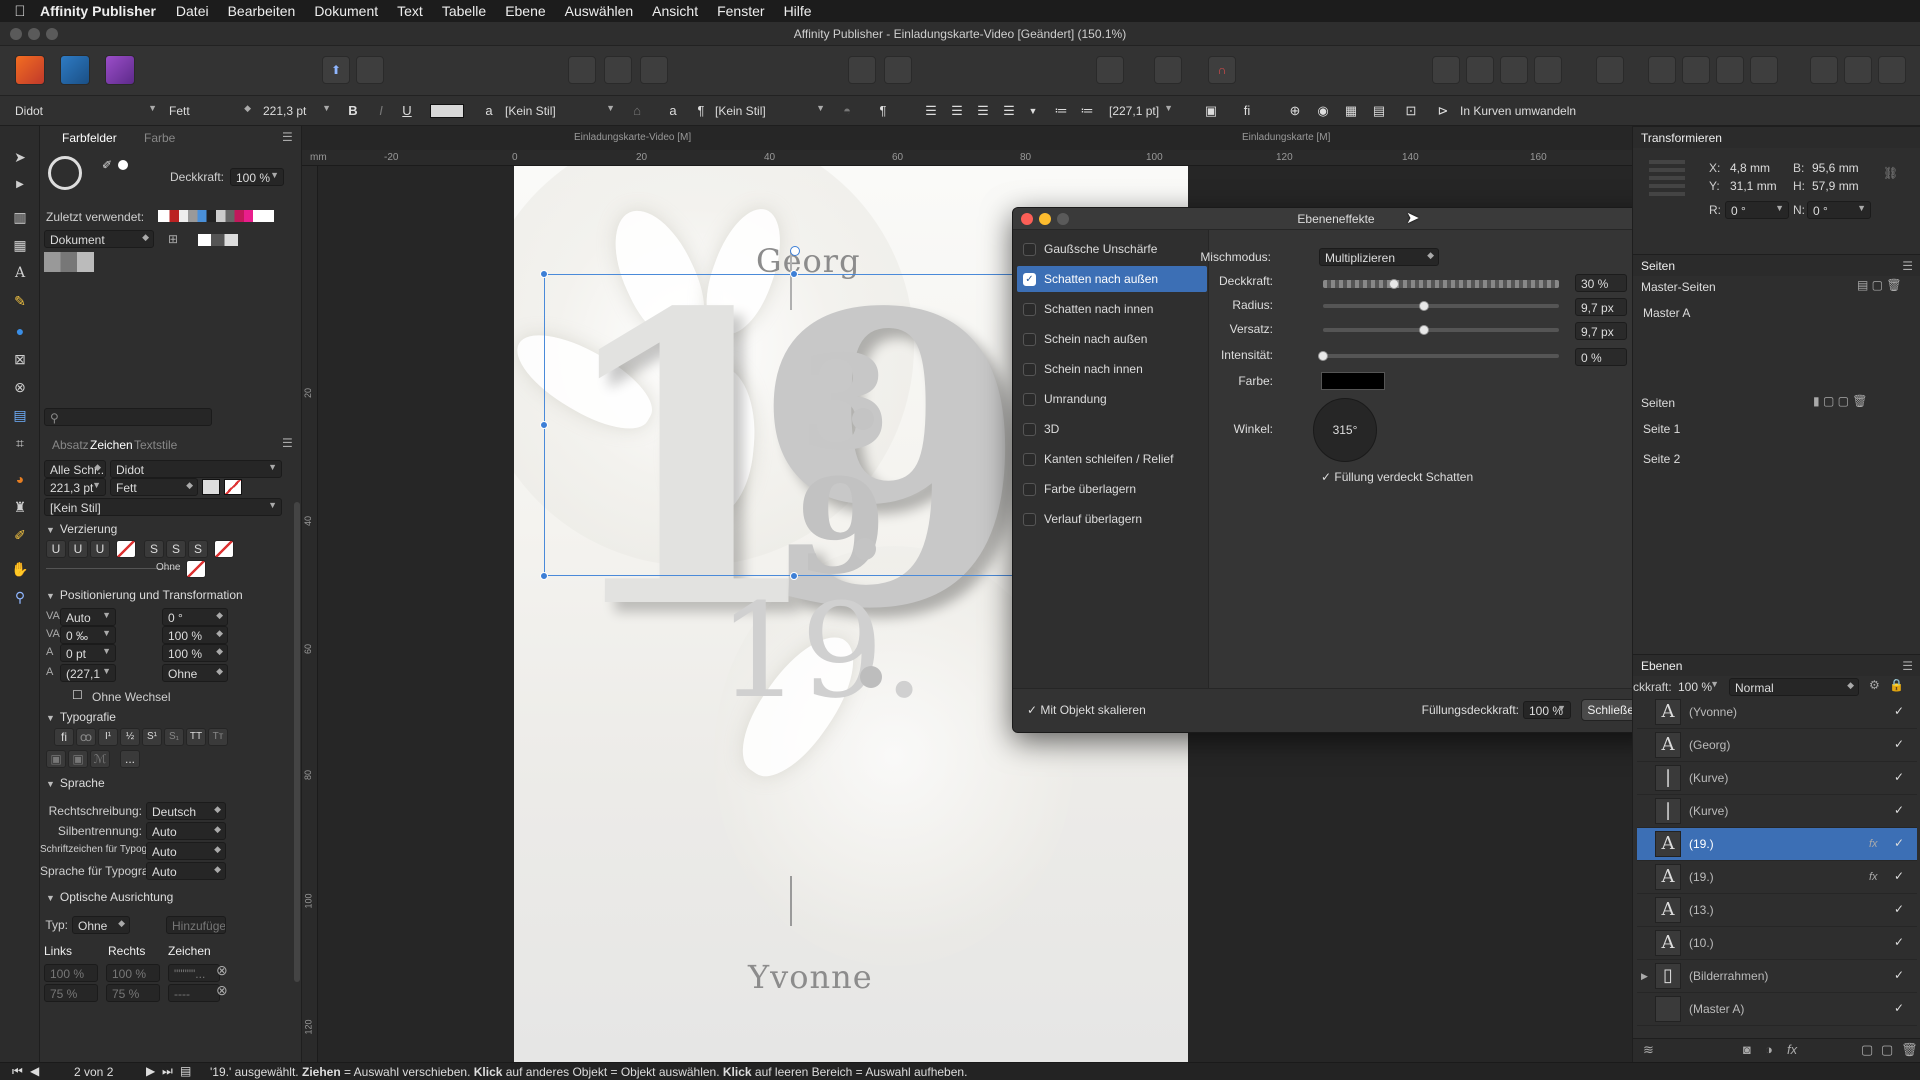 This screenshot has width=1920, height=1080. What do you see at coordinates (20, 331) in the screenshot?
I see `shape-tool-icon: ●` at bounding box center [20, 331].